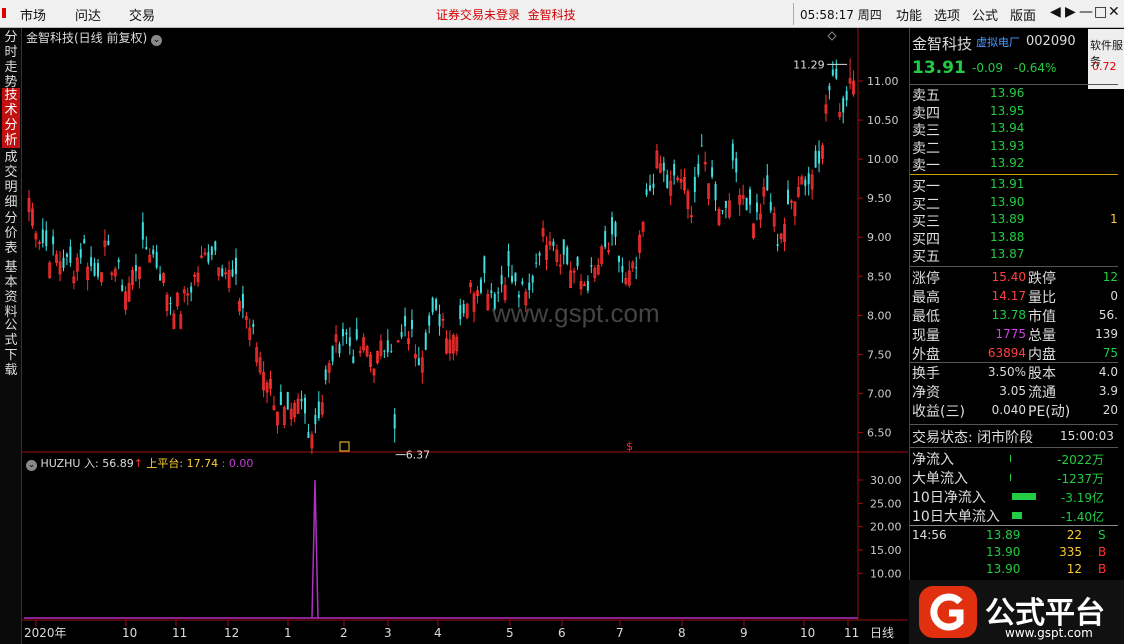  What do you see at coordinates (87, 38) in the screenshot?
I see `chart-title-text: 金智科技(日线 前复权)` at bounding box center [87, 38].